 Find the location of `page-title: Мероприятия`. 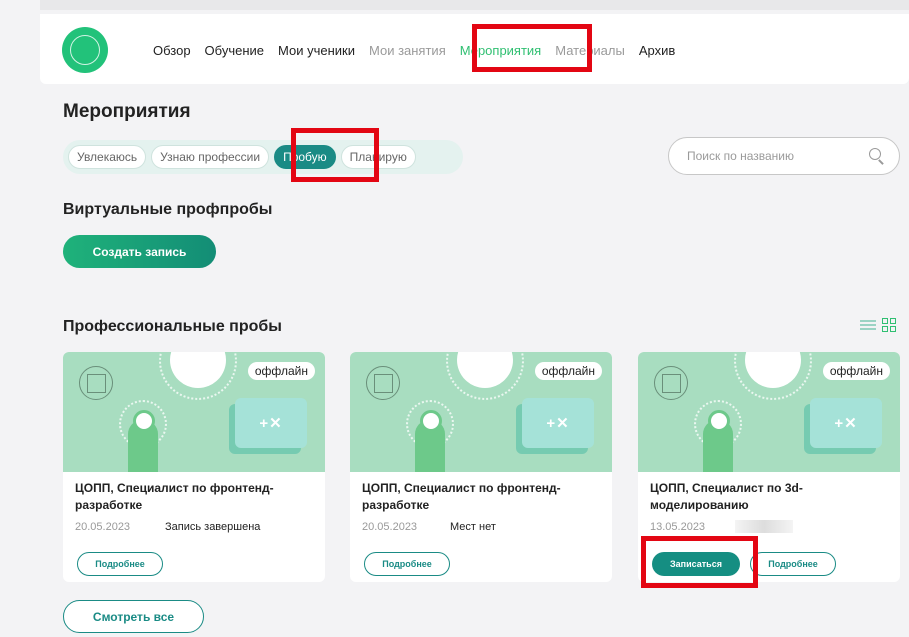

page-title: Мероприятия is located at coordinates (127, 111).